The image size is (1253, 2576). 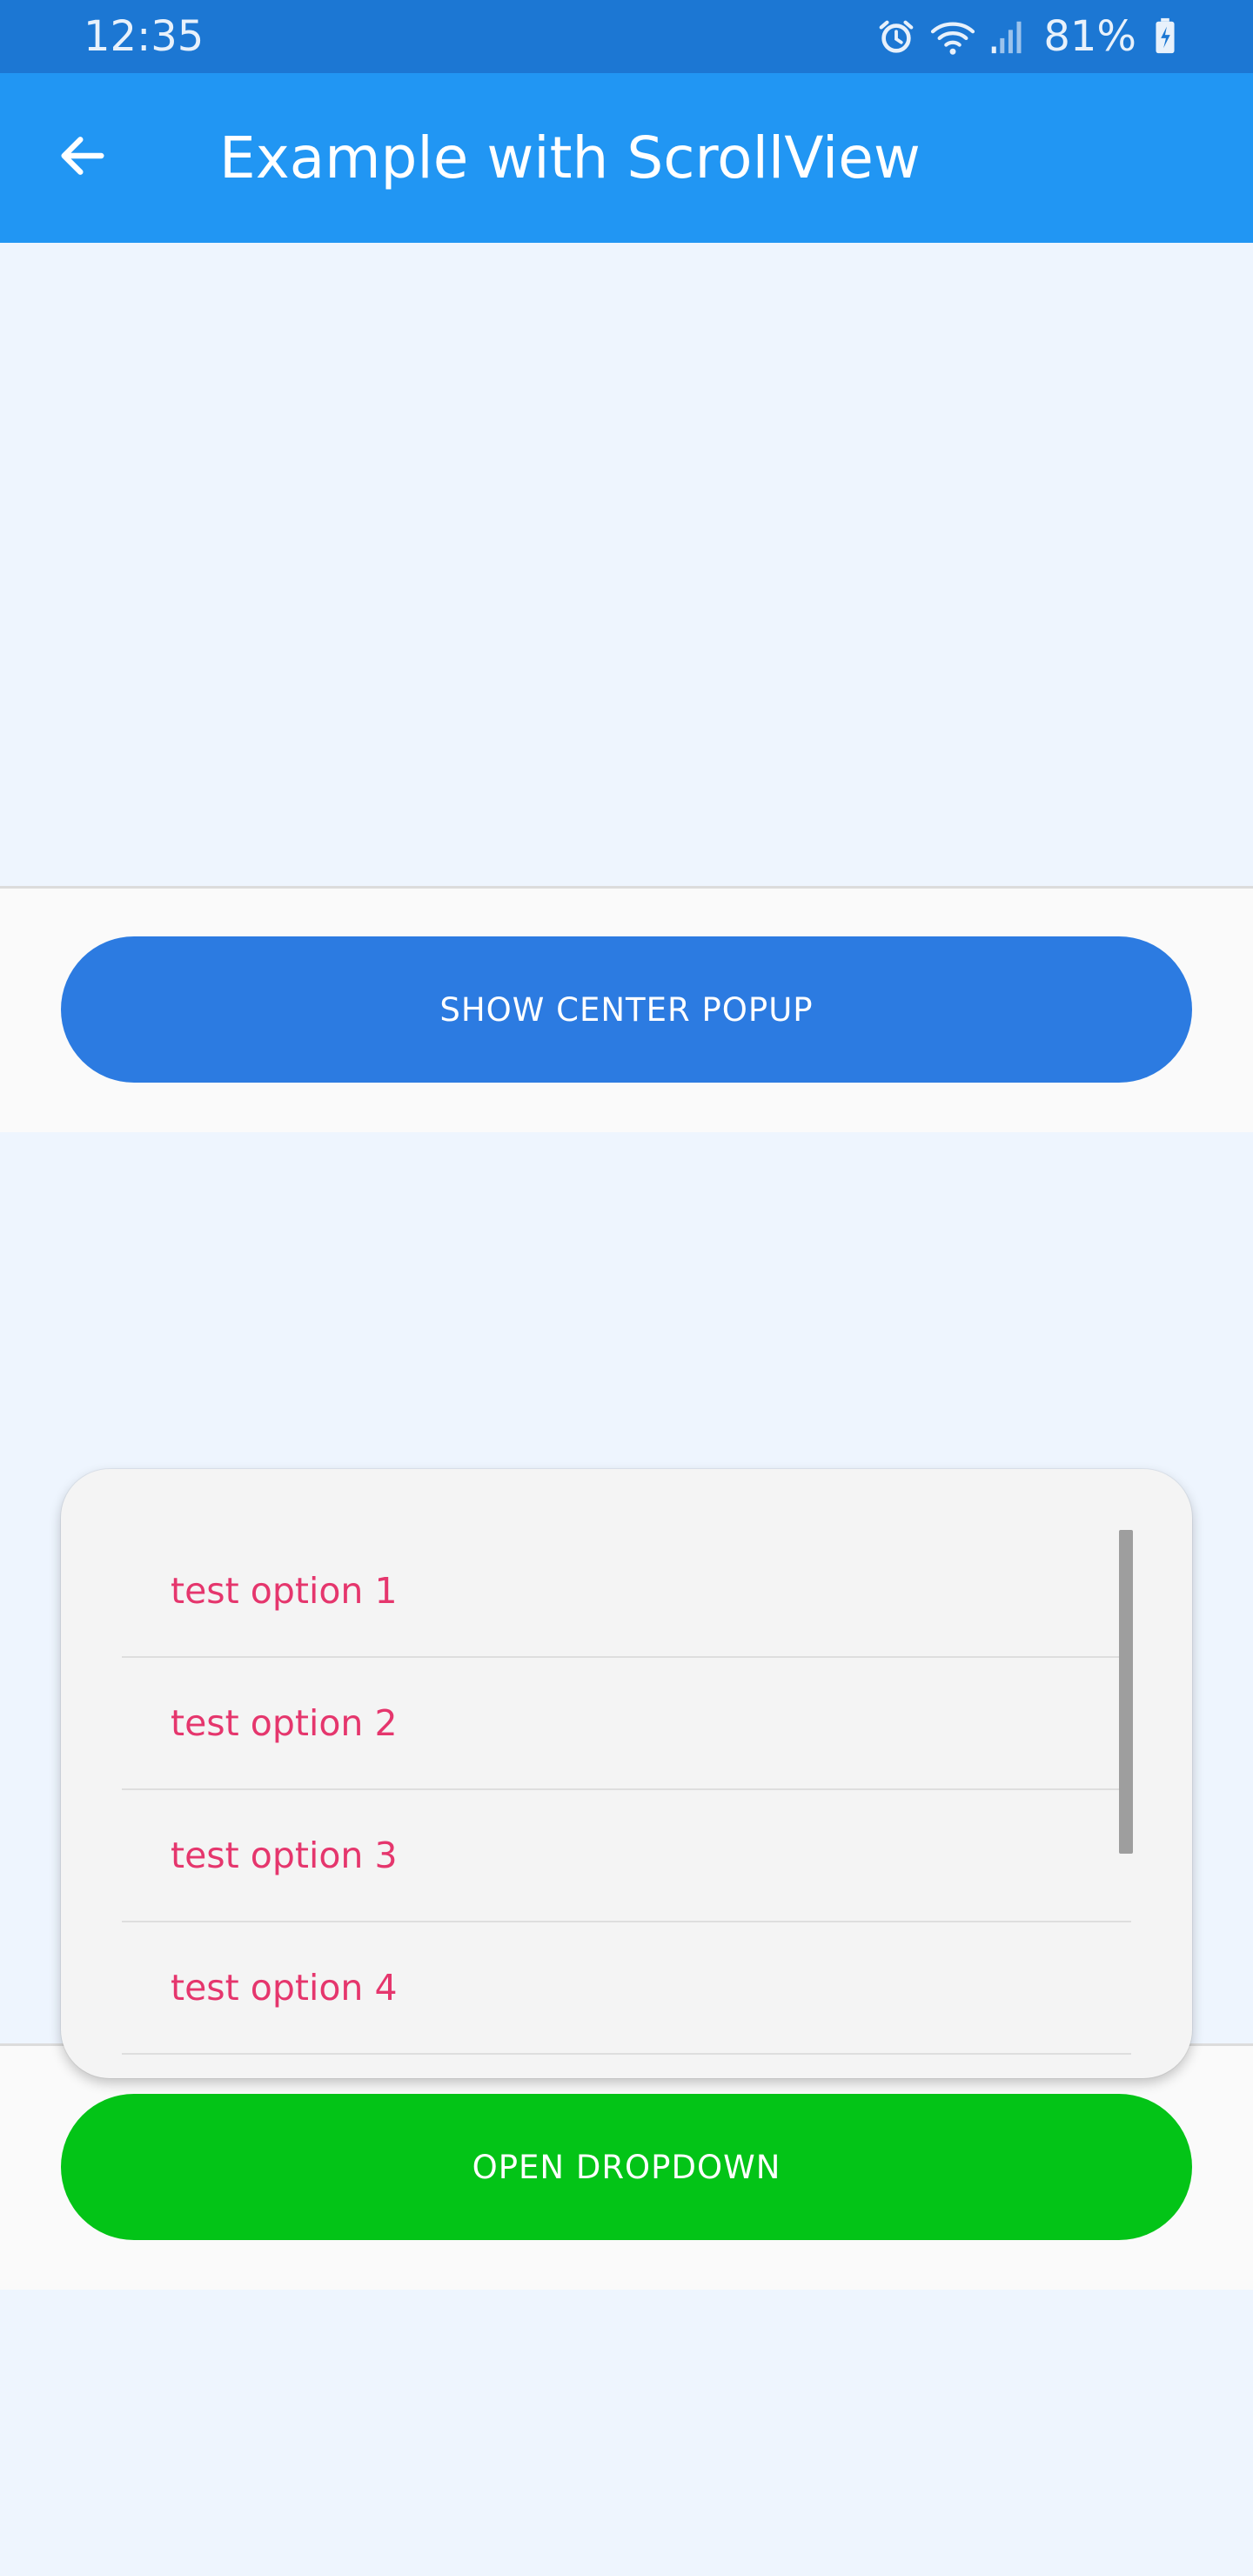 What do you see at coordinates (896, 37) in the screenshot?
I see `alarm-icon` at bounding box center [896, 37].